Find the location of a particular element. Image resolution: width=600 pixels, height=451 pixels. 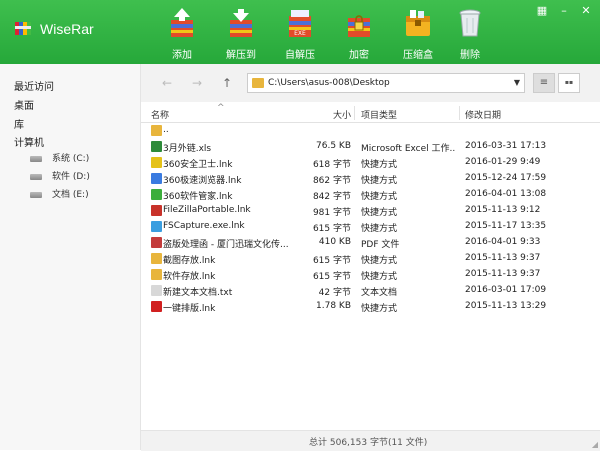

encrypt-button: 加密 is located at coordinates (359, 33).